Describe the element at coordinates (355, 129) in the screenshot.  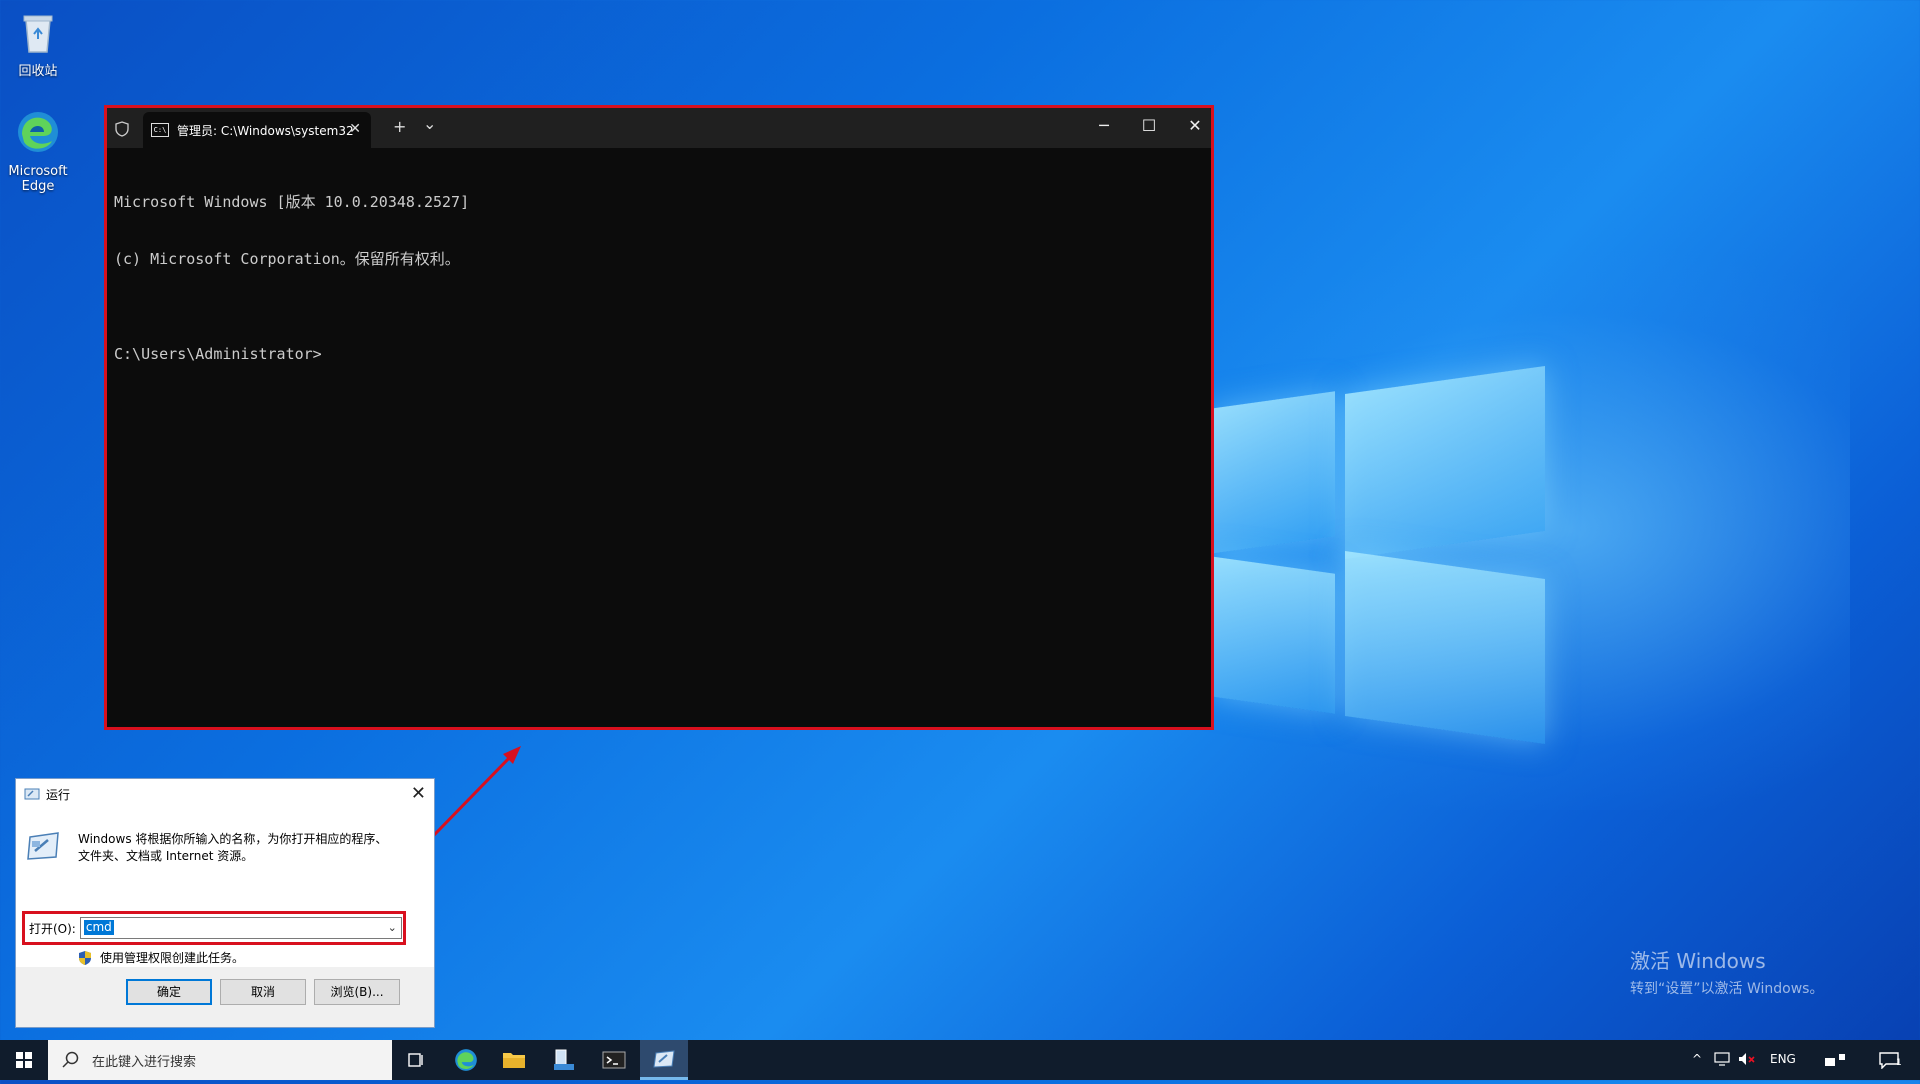
I see `tab-close-icon: ✕` at that location.